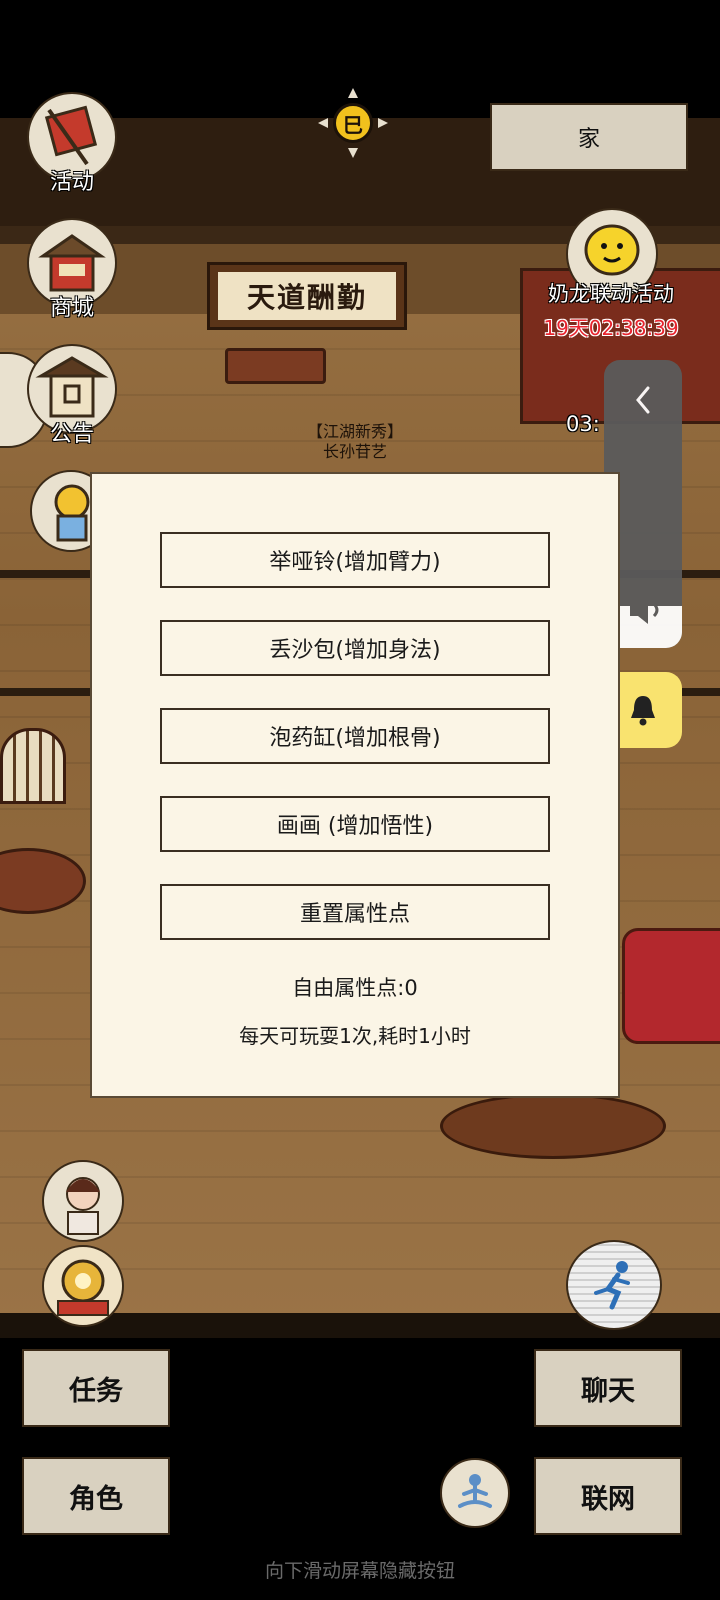  I want to click on chat-button: 聊天, so click(608, 1388).